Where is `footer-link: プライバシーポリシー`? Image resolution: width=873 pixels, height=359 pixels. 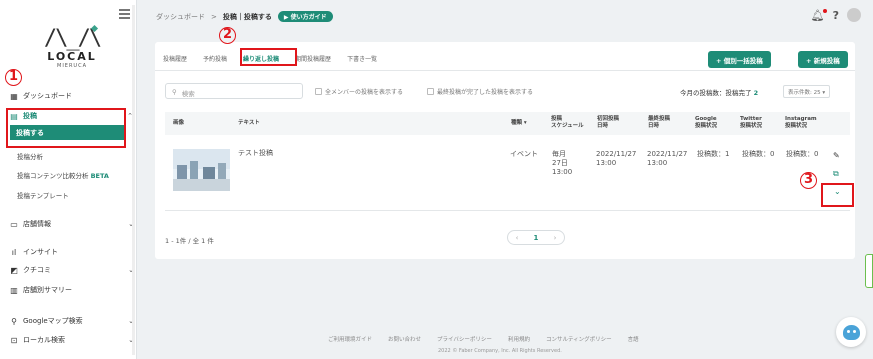
footer-link: プライバシーポリシー is located at coordinates (464, 339).